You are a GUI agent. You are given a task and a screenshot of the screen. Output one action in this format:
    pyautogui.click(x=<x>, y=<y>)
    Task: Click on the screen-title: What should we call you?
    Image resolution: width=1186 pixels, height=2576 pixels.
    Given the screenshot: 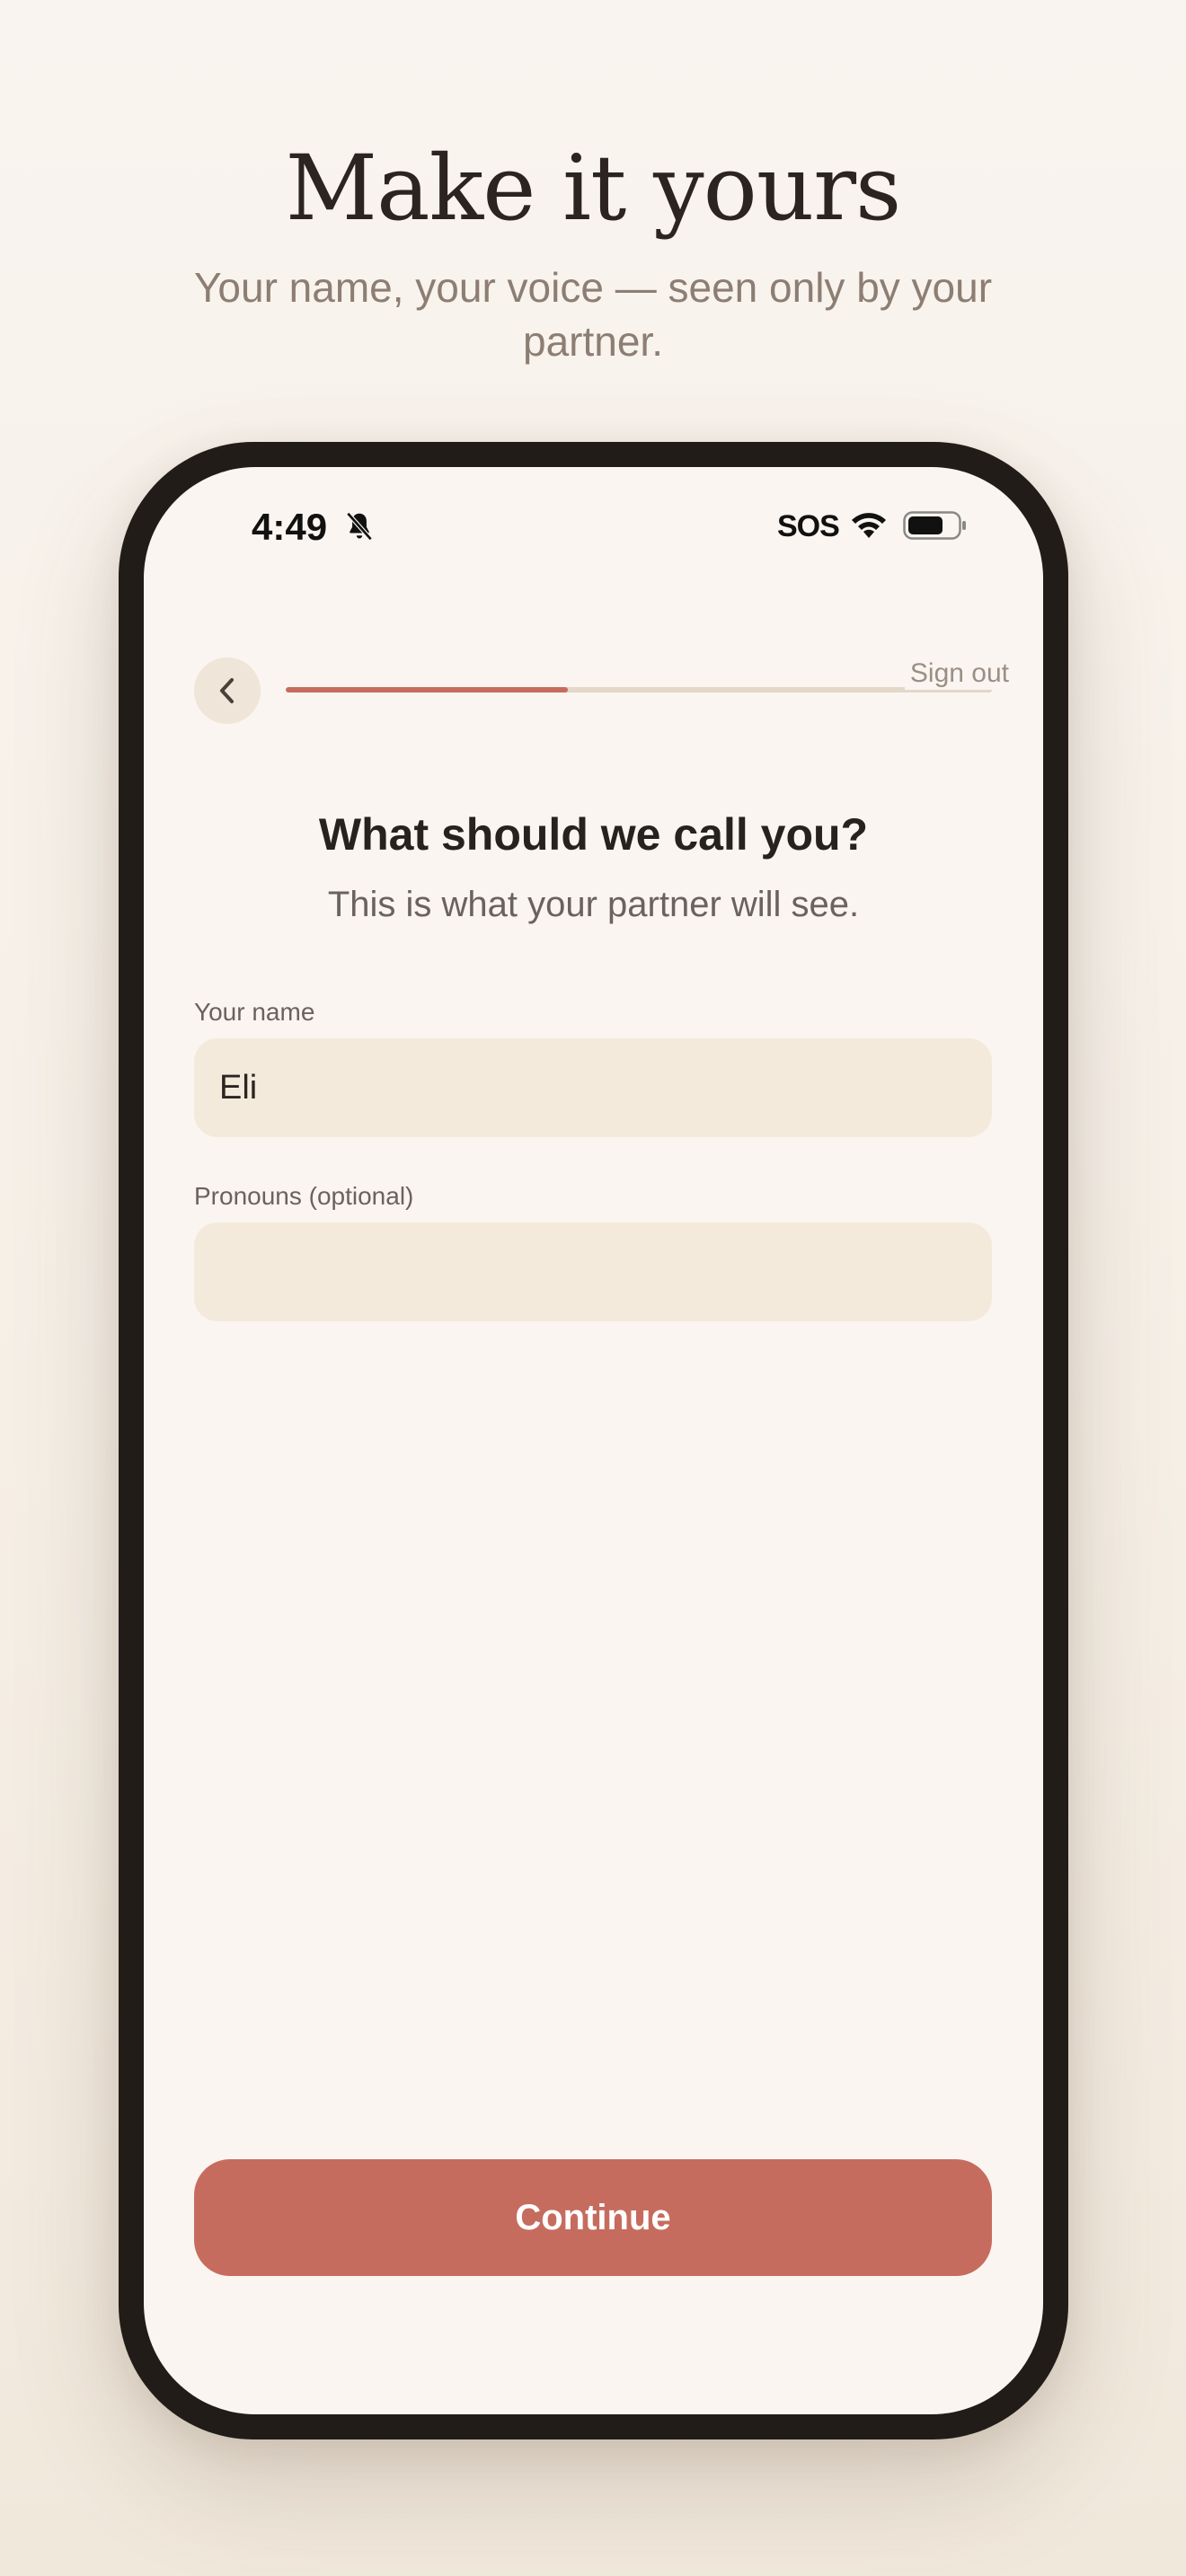 What is the action you would take?
    pyautogui.click(x=593, y=834)
    